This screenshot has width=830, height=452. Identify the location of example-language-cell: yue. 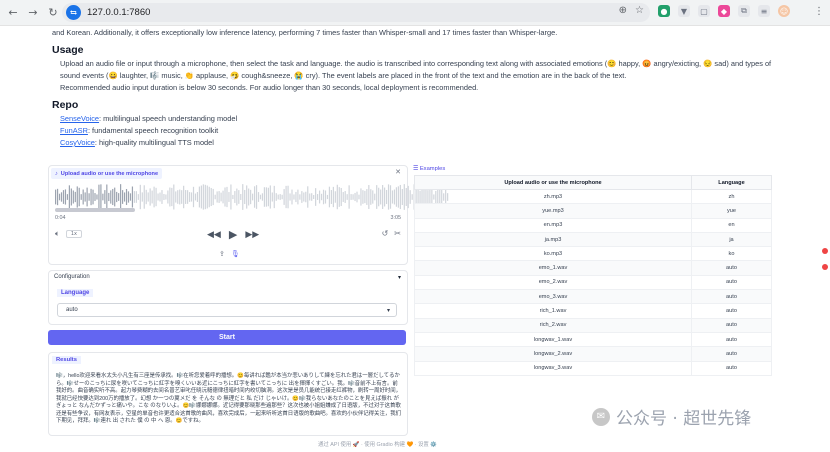
(731, 211).